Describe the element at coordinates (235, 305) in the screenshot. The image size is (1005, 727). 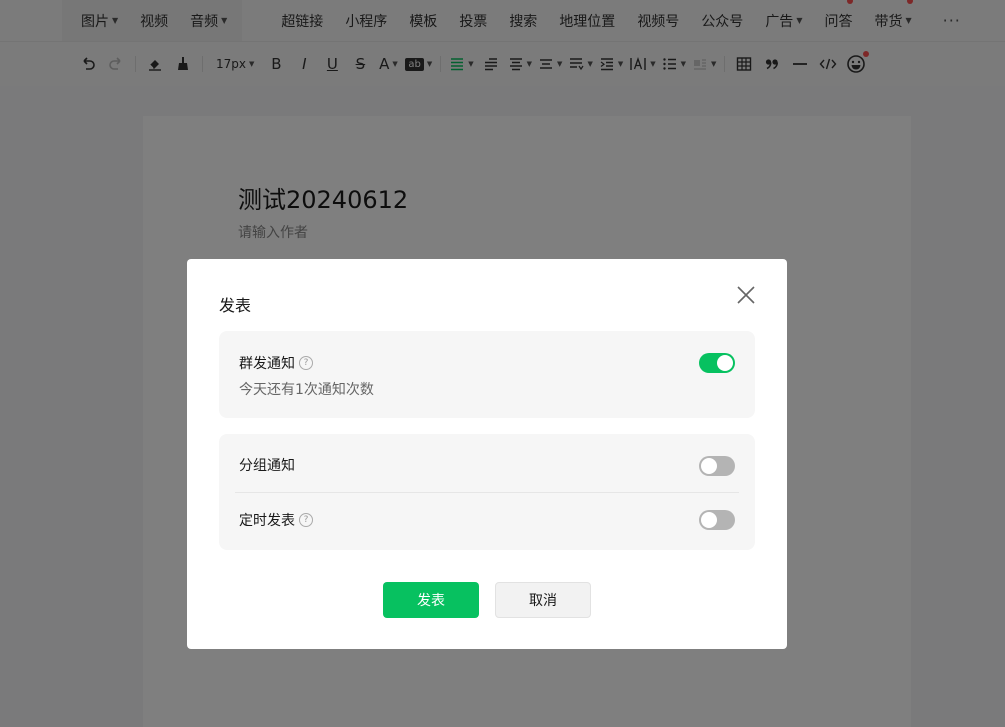
I see `dialog-title: 发表` at that location.